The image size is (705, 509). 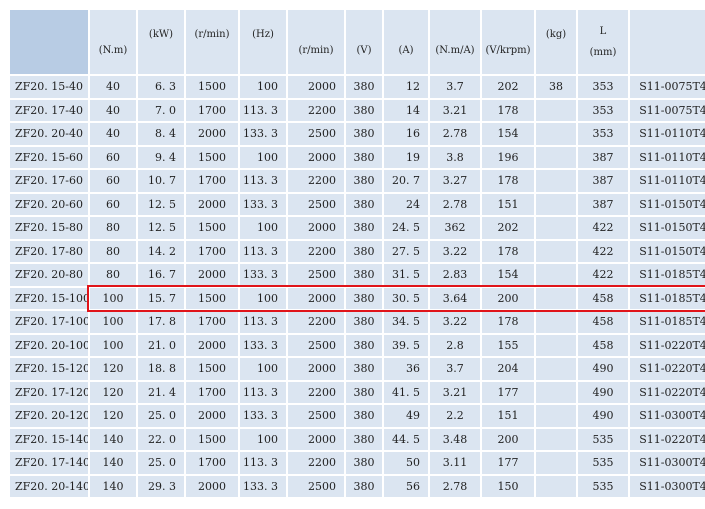 I want to click on column-header-6: (V), so click(x=364, y=42).